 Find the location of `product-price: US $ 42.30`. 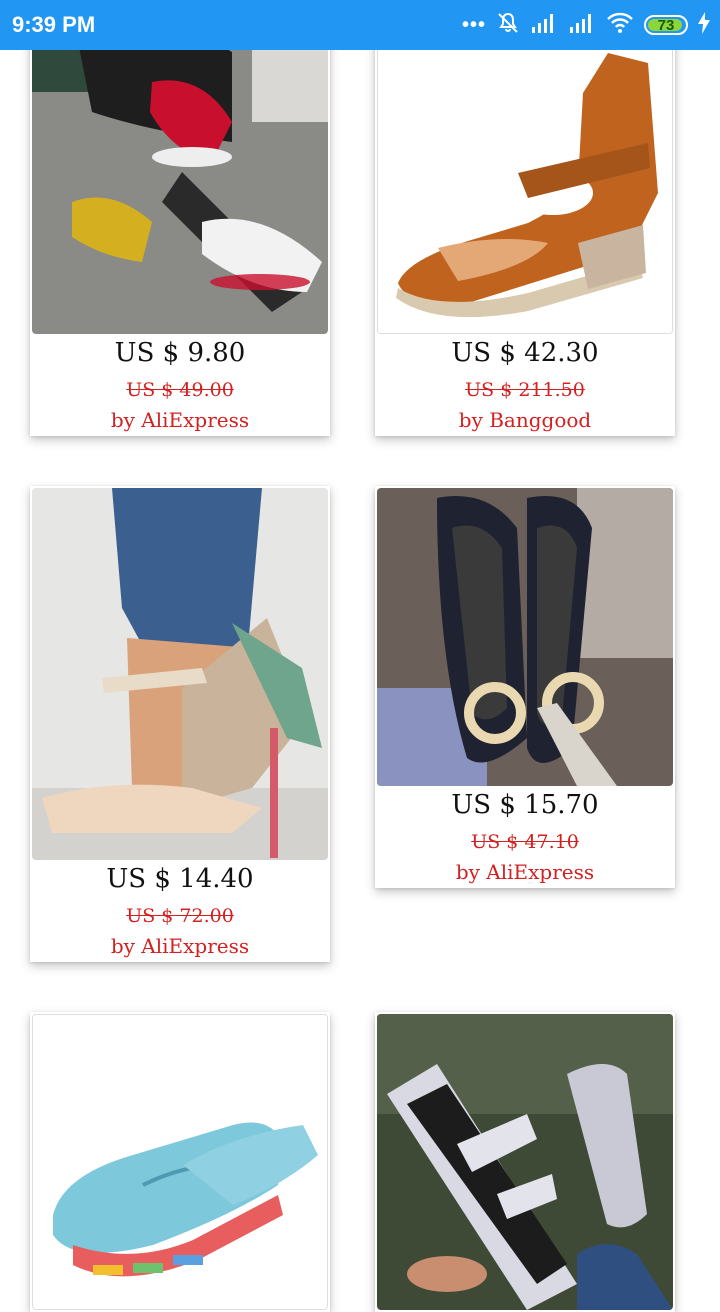

product-price: US $ 42.30 is located at coordinates (525, 353).